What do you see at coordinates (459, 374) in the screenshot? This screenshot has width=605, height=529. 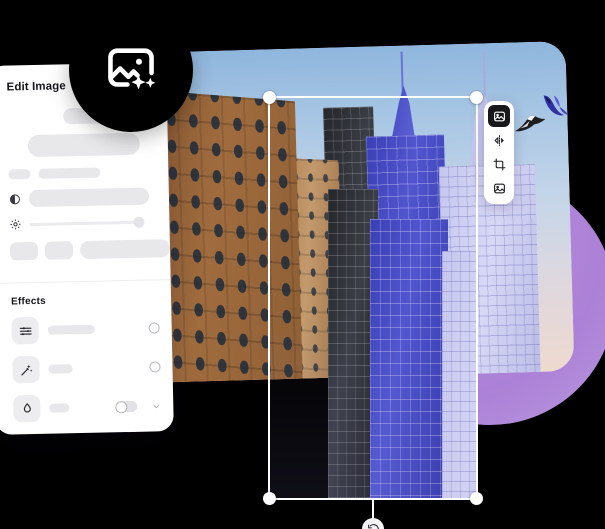 I see `crop-building-pale` at bounding box center [459, 374].